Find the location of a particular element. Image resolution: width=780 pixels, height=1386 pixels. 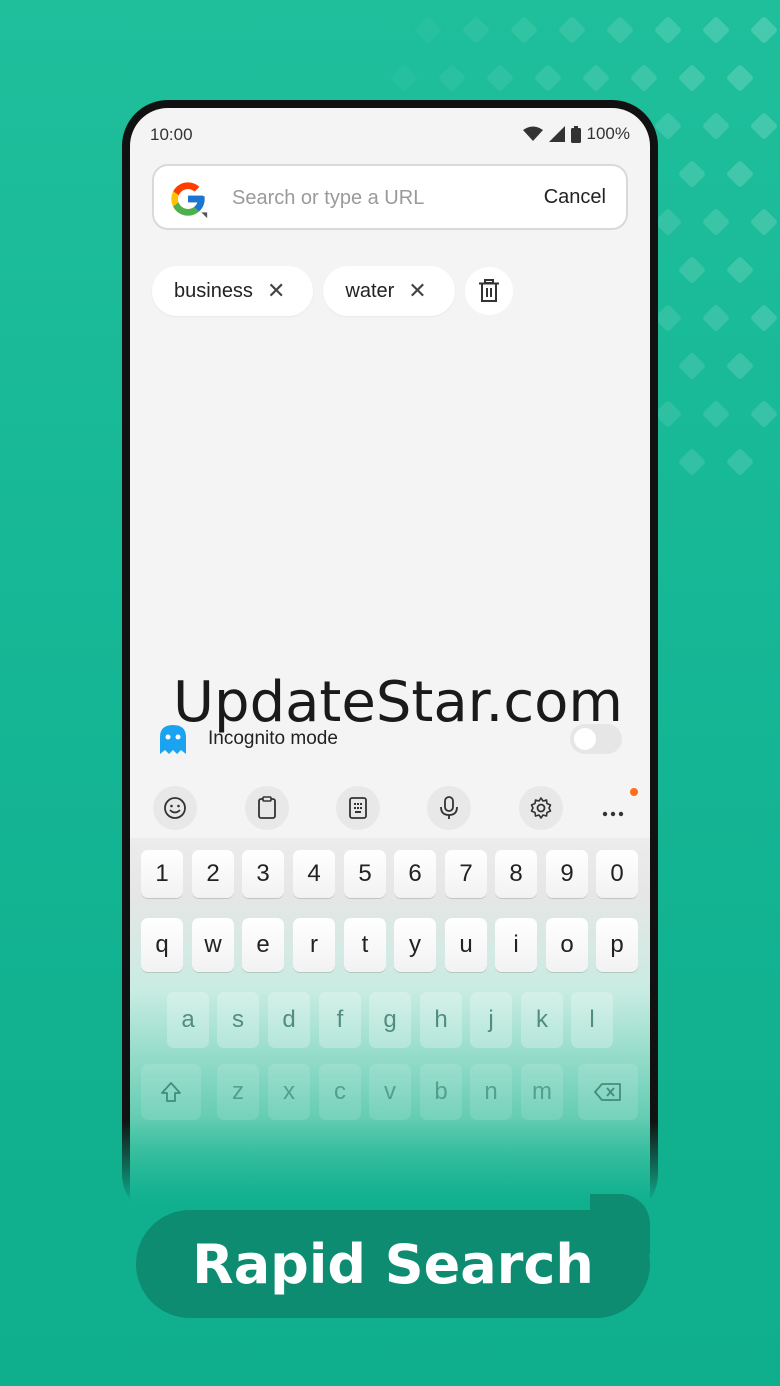

key-2: 2 is located at coordinates (213, 874).